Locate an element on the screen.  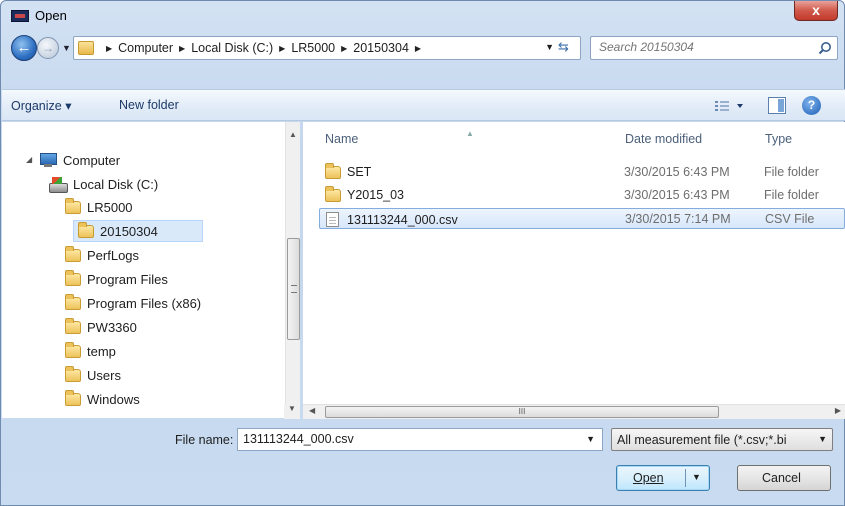
change-view-icon is located at coordinates (730, 106).